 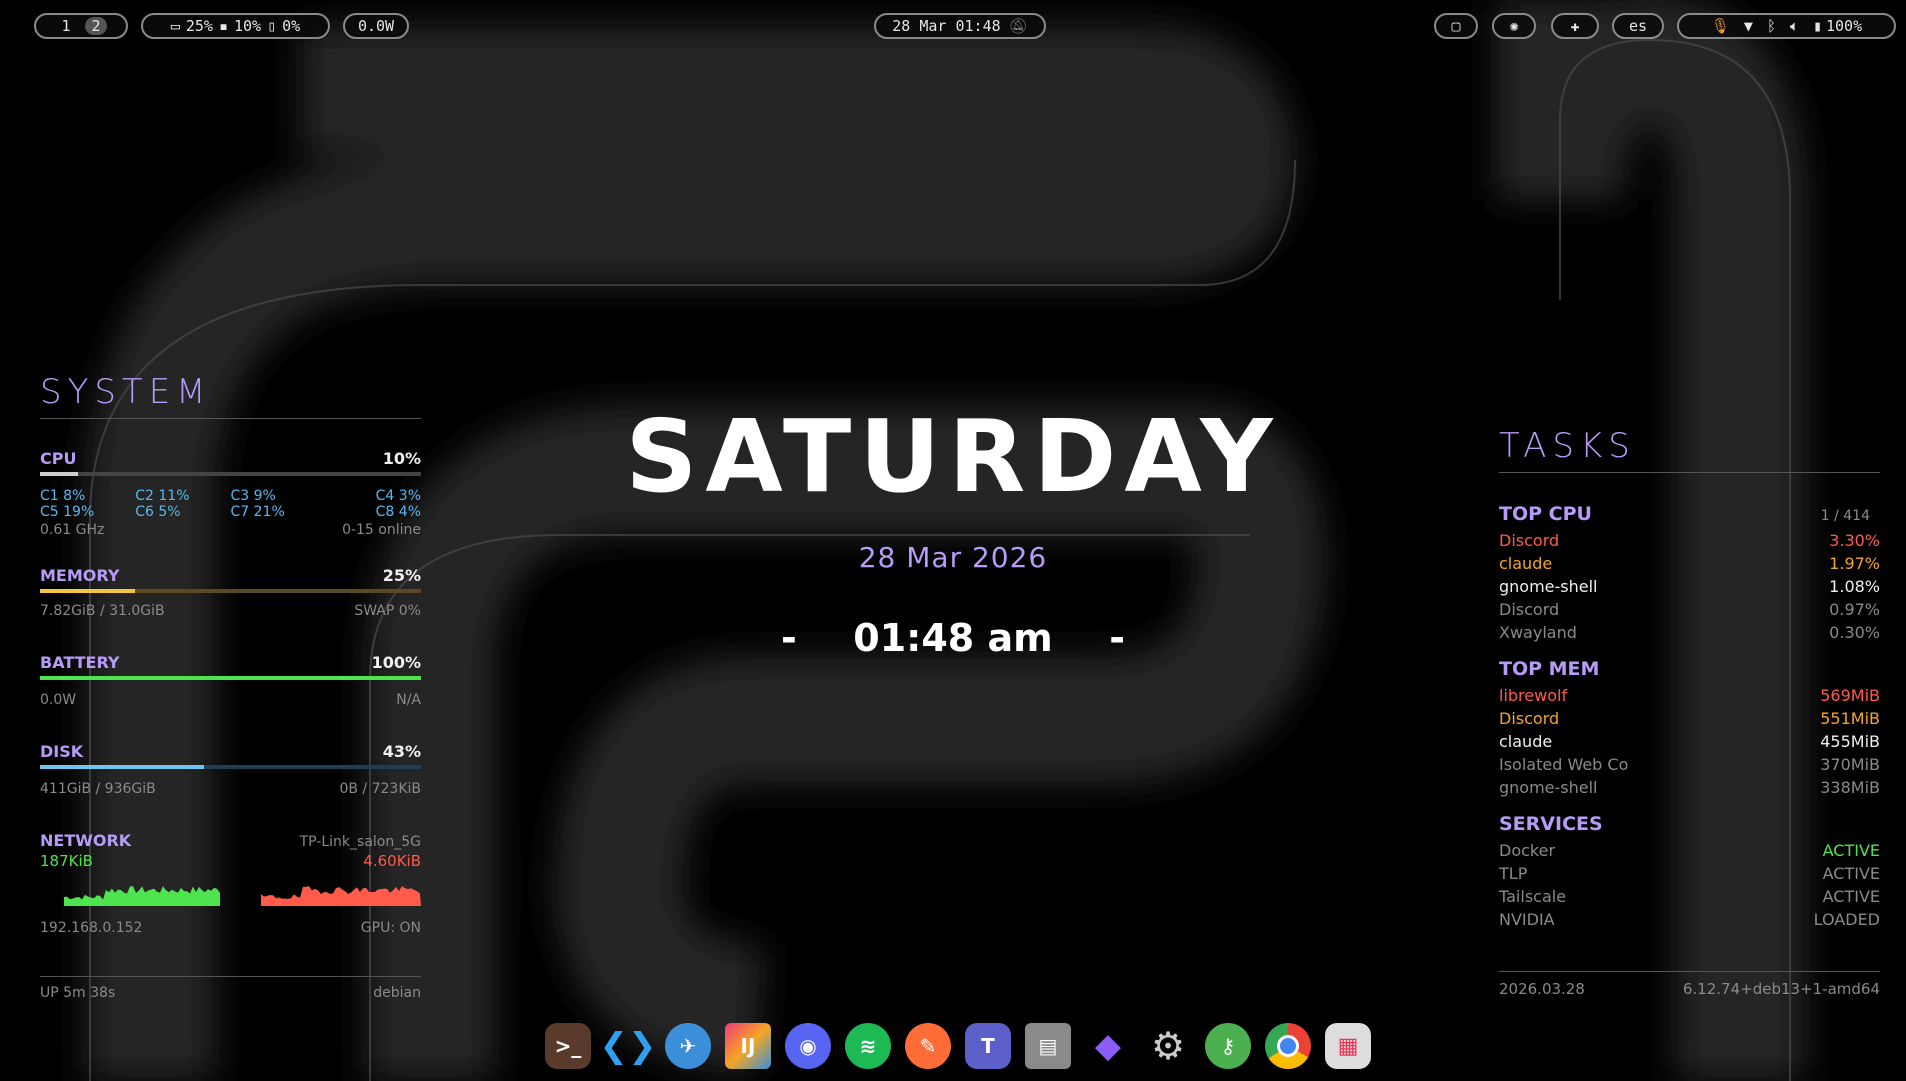 I want to click on brightness-icon: ✺, so click(x=1514, y=26).